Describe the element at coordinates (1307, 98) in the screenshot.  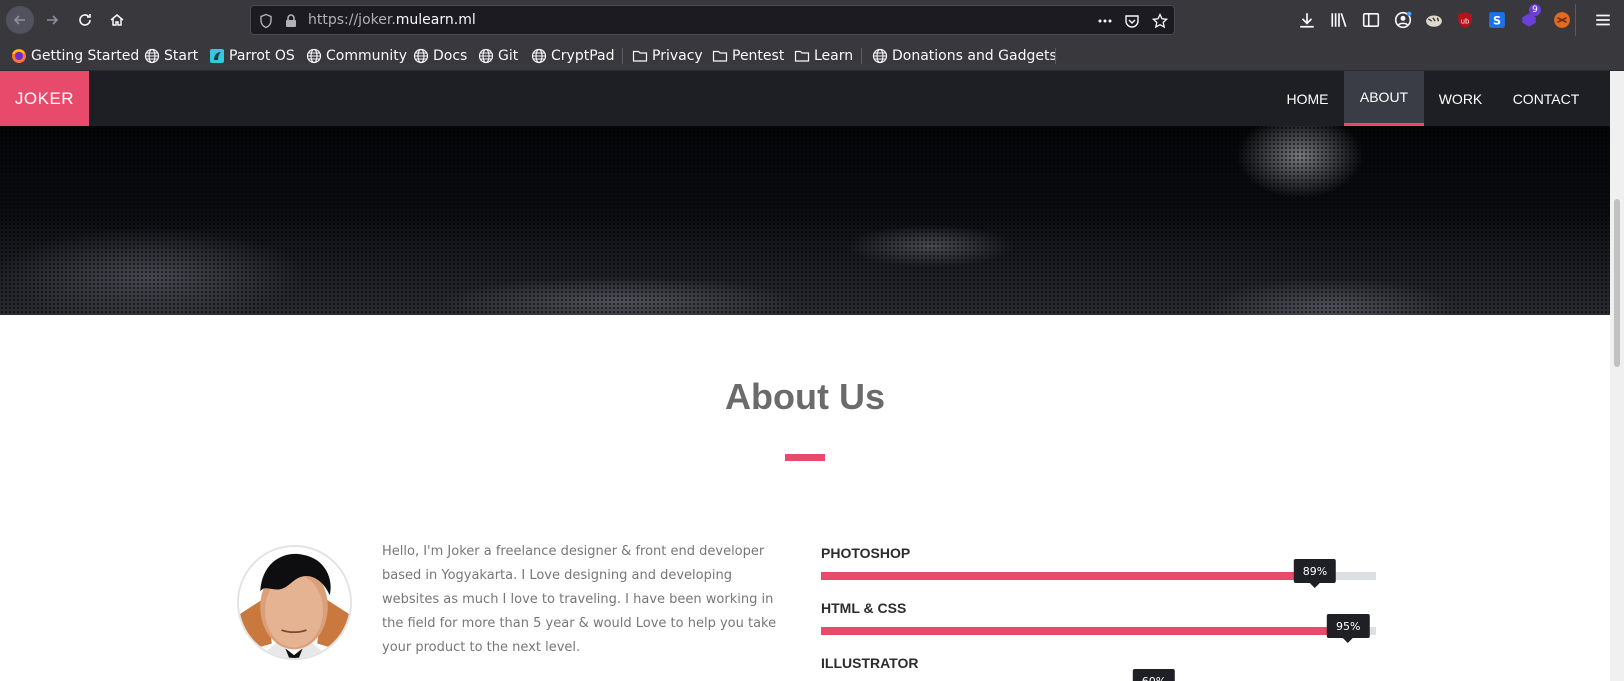
I see `nav-home: HOME` at that location.